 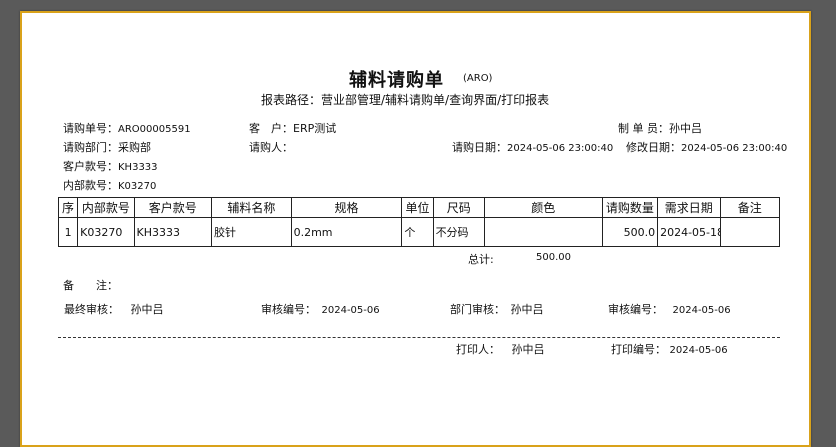 I want to click on modify-date-field: 修改日期：2024-05-06 23:00:40, so click(x=706, y=147).